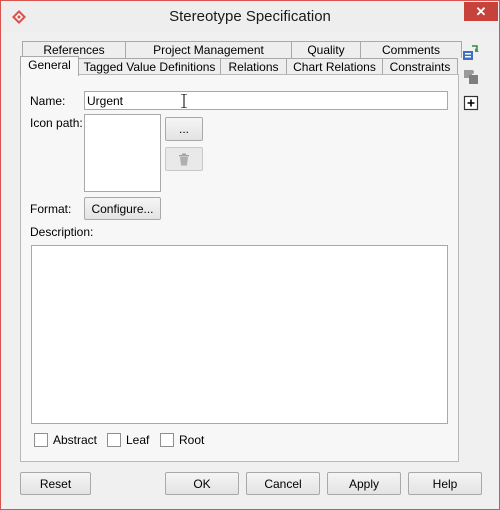 The height and width of the screenshot is (510, 500). I want to click on tab-constraints: Constraints, so click(420, 66).